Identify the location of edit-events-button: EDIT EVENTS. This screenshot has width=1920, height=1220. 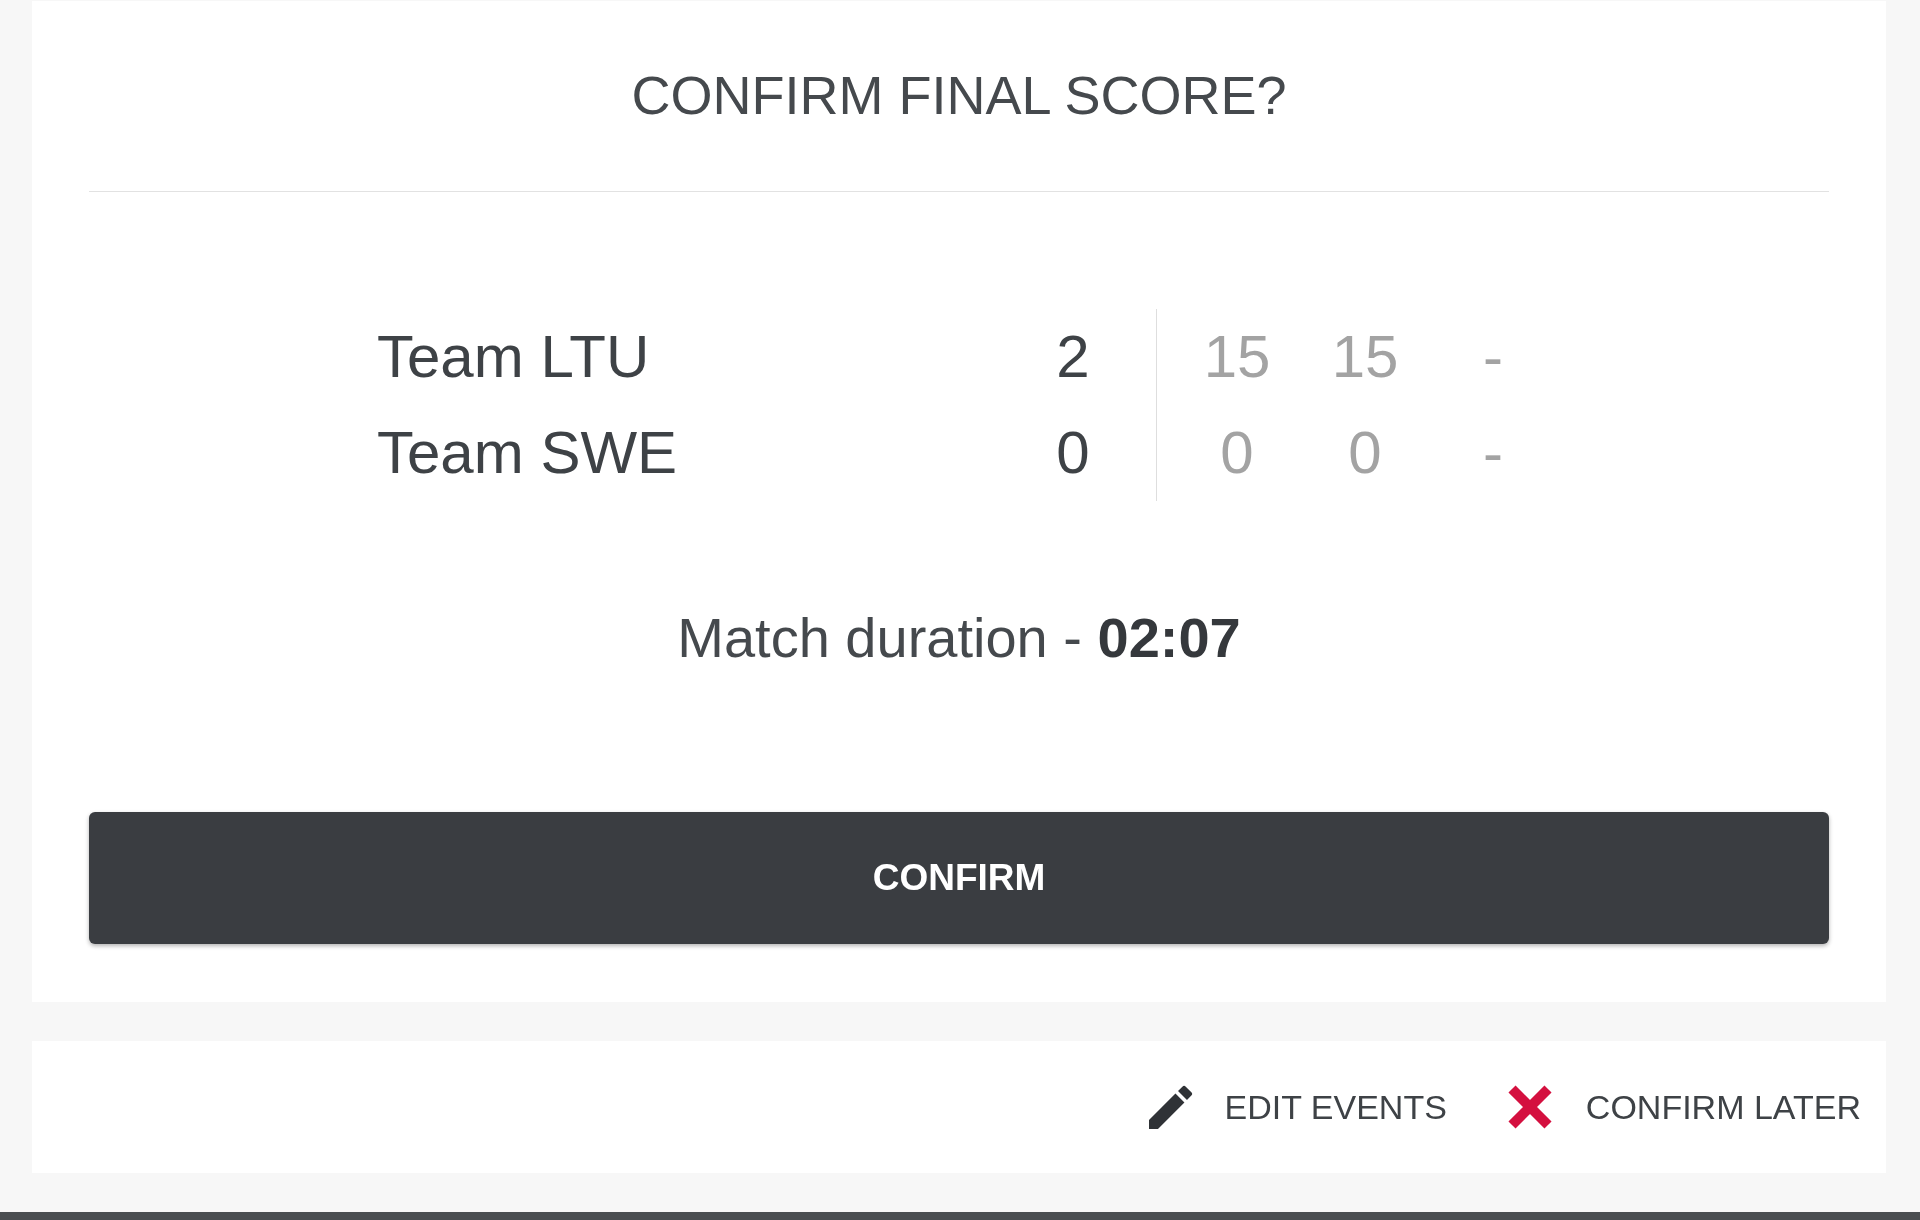
(1297, 1107).